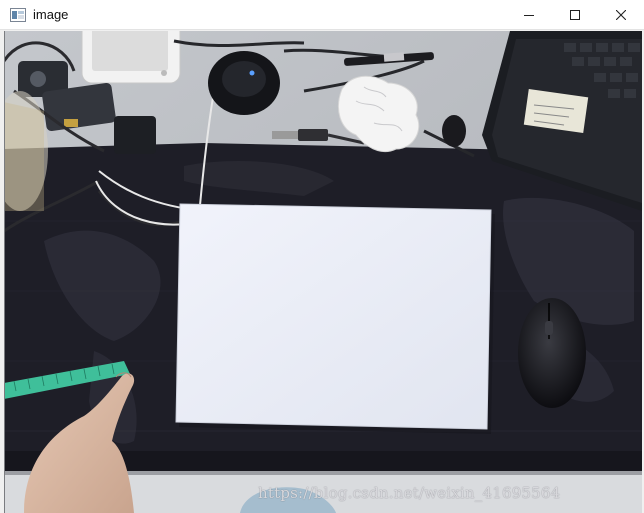 The width and height of the screenshot is (644, 513). Describe the element at coordinates (454, 131) in the screenshot. I see `dongle` at that location.